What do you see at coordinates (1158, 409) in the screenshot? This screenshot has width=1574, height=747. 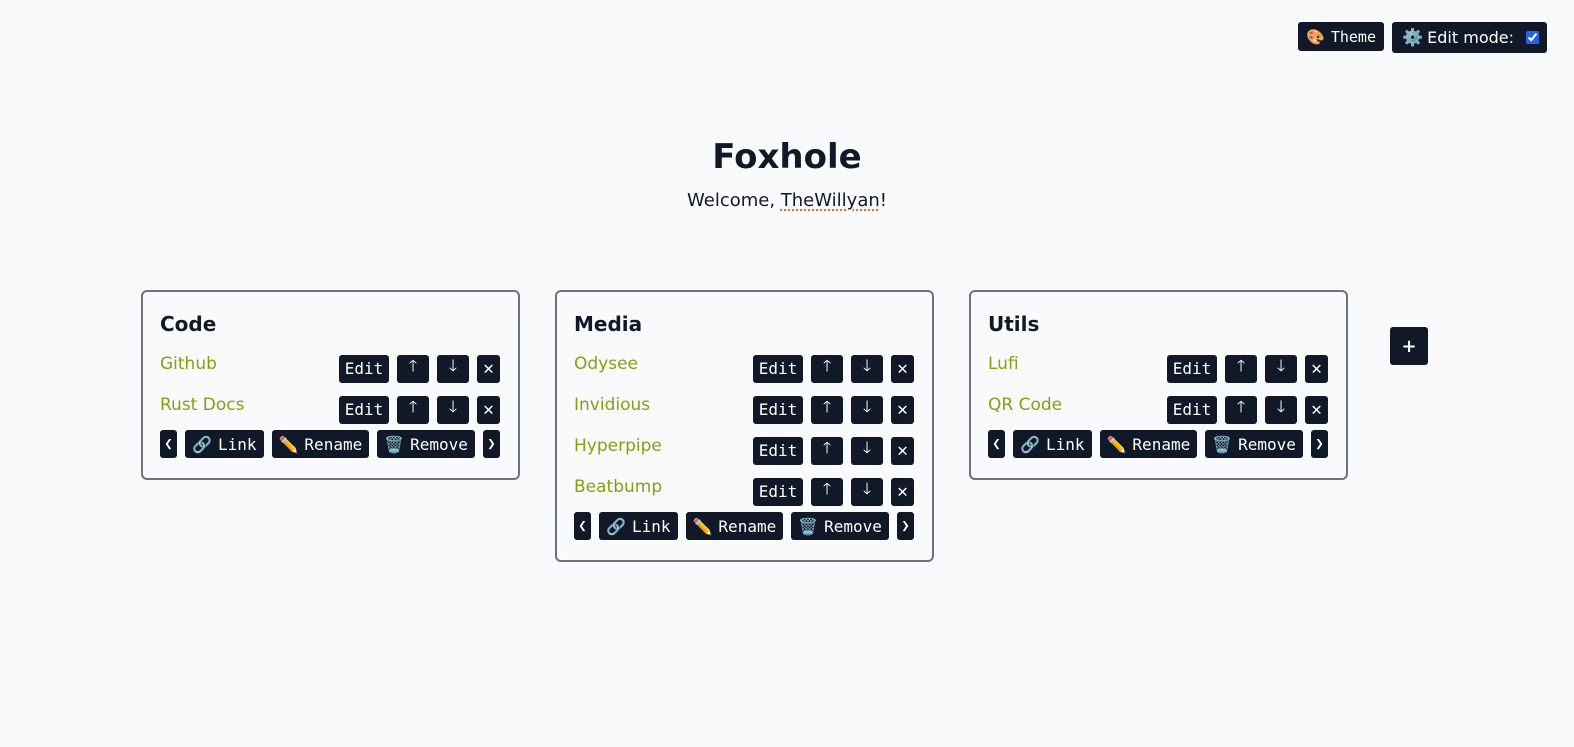 I see `link-row: QR Code Edit 🡑 🡓 ✕` at bounding box center [1158, 409].